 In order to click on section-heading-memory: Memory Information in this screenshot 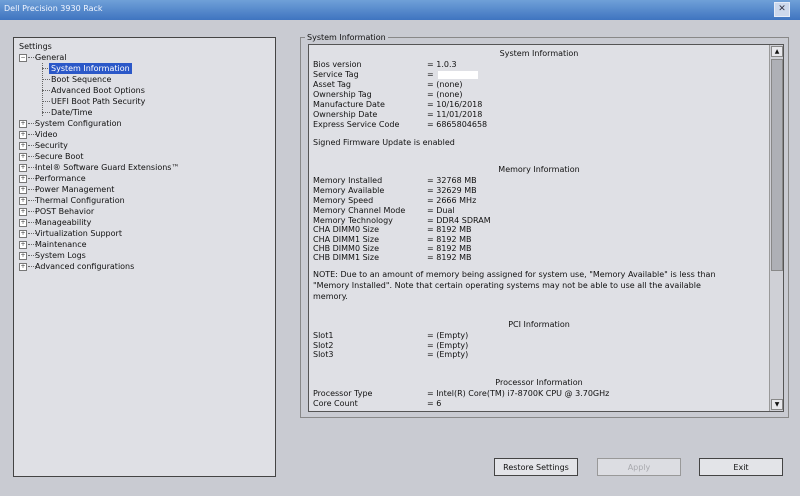, I will do `click(539, 169)`.